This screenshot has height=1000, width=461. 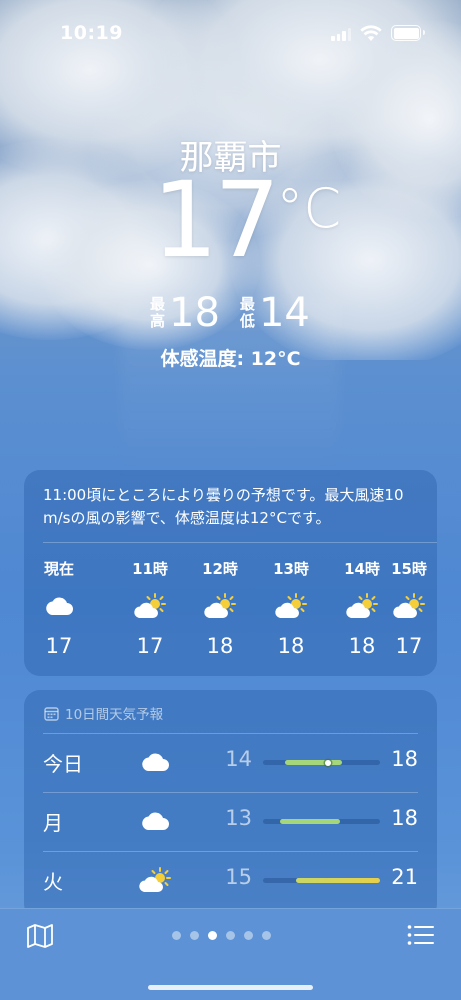 I want to click on wifi-icon, so click(x=371, y=33).